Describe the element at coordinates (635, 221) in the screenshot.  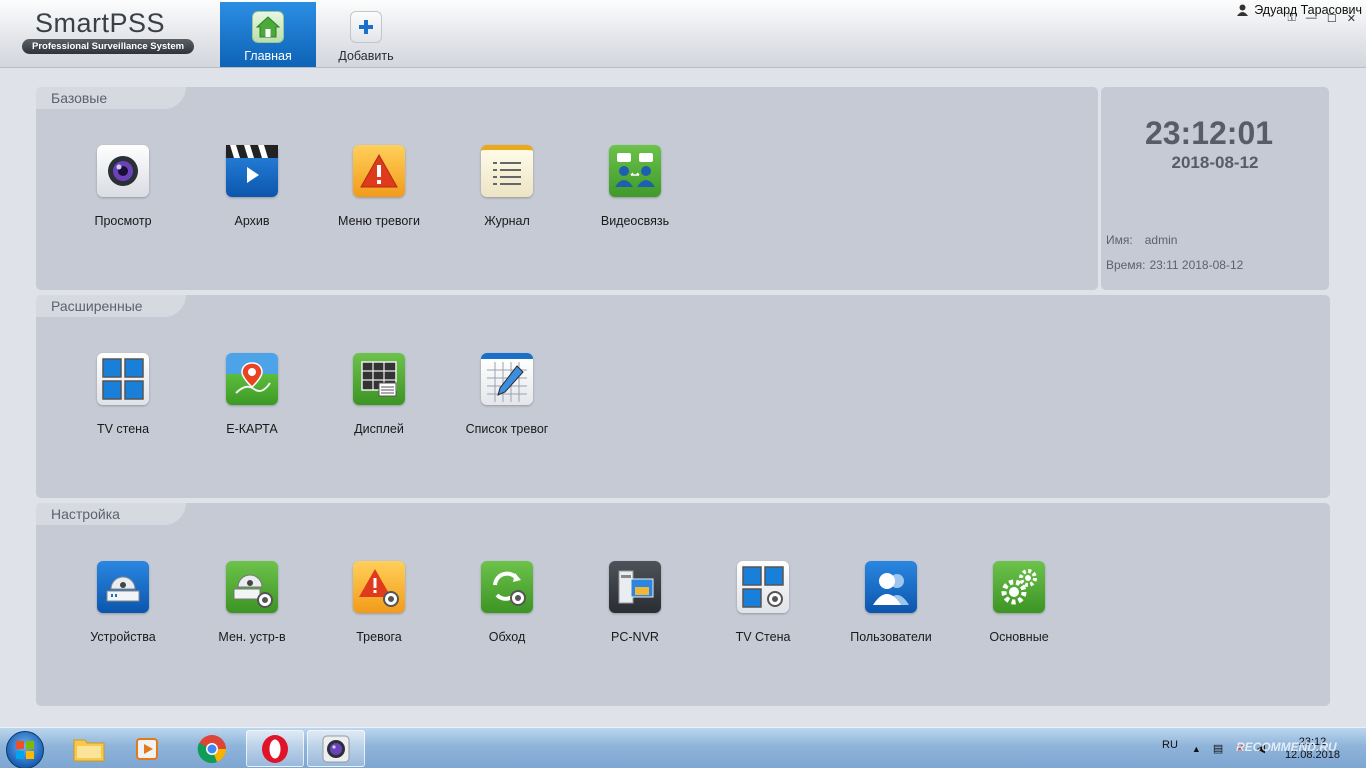
I see `app-video-talk-label: Видеосвязь` at that location.